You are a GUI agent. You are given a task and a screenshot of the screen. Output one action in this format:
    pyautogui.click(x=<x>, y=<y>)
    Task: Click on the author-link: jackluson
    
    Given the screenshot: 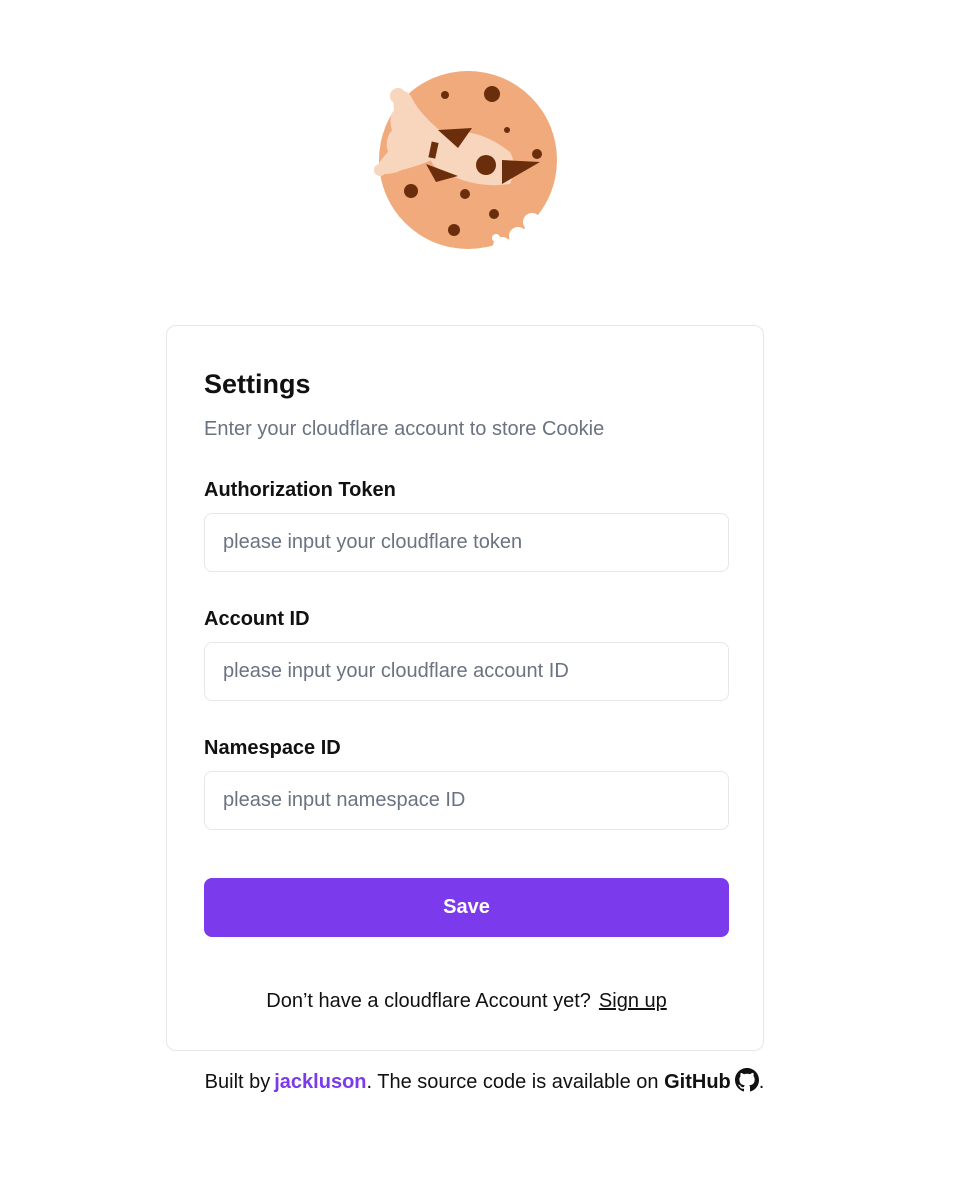 What is the action you would take?
    pyautogui.click(x=320, y=1082)
    